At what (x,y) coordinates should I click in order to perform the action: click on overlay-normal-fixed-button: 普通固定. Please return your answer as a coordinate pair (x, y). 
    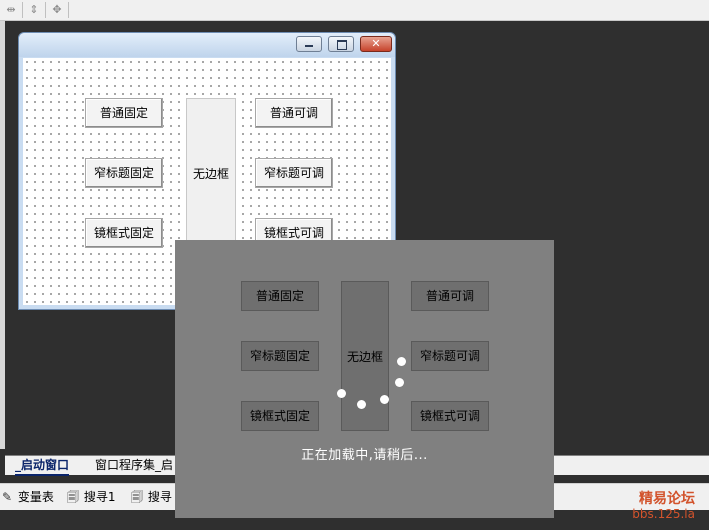
    Looking at the image, I should click on (280, 296).